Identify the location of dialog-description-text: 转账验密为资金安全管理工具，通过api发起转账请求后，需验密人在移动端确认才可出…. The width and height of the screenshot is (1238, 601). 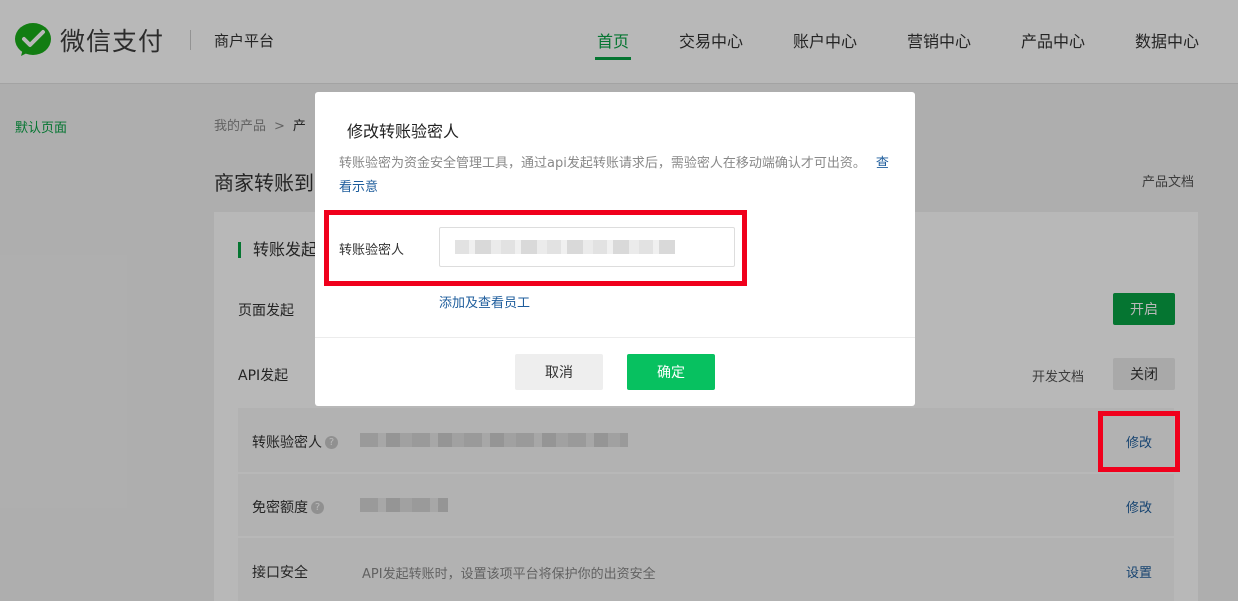
(602, 163).